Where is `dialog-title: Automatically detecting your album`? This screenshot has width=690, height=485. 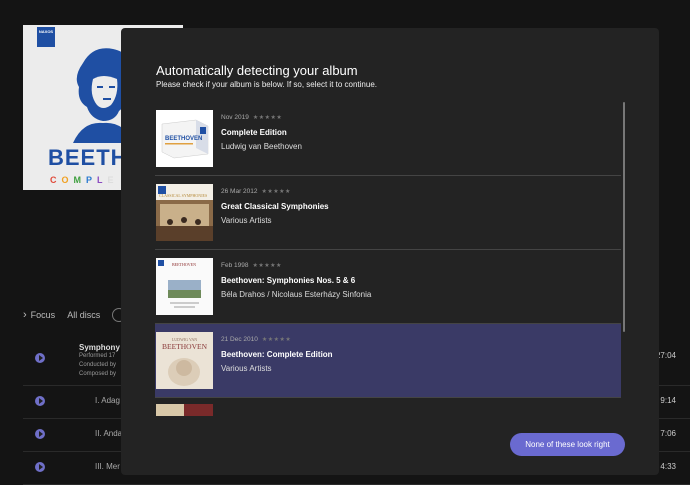
dialog-title: Automatically detecting your album is located at coordinates (257, 70).